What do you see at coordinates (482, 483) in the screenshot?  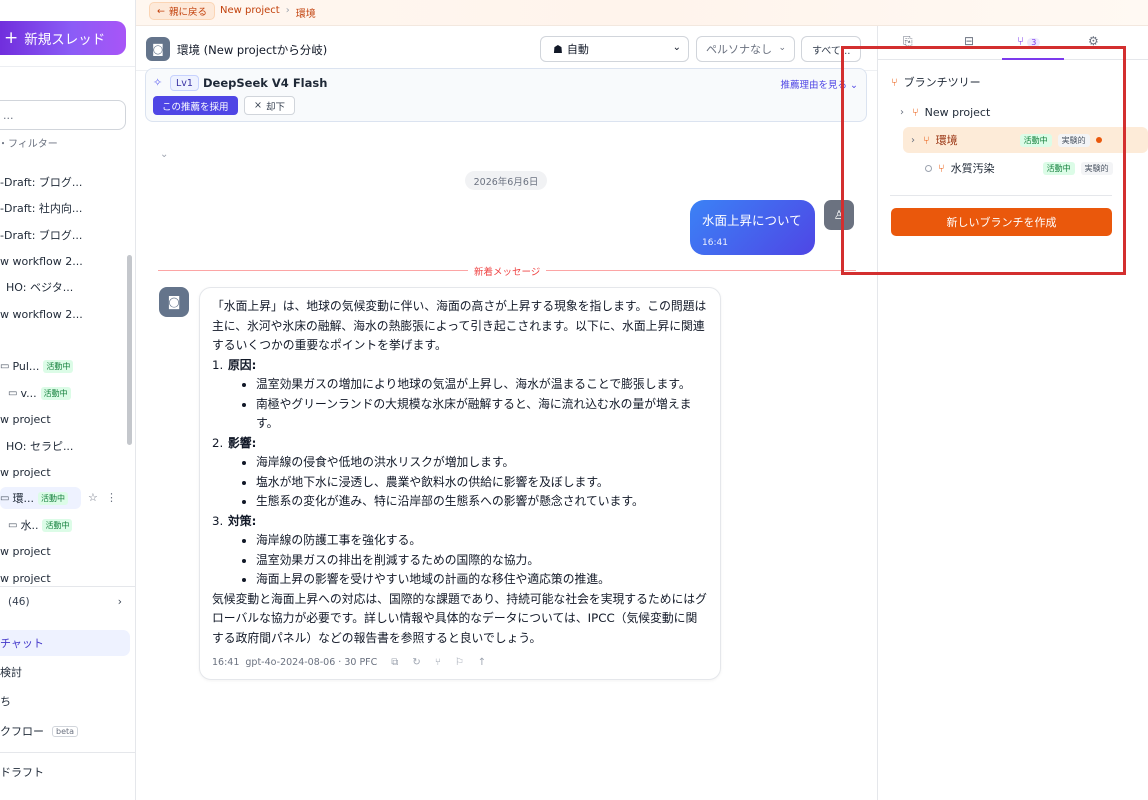 I see `bullet: 塩水が地下水に浸透し、農業や飲料水の供給に影響を及ぼします。` at bounding box center [482, 483].